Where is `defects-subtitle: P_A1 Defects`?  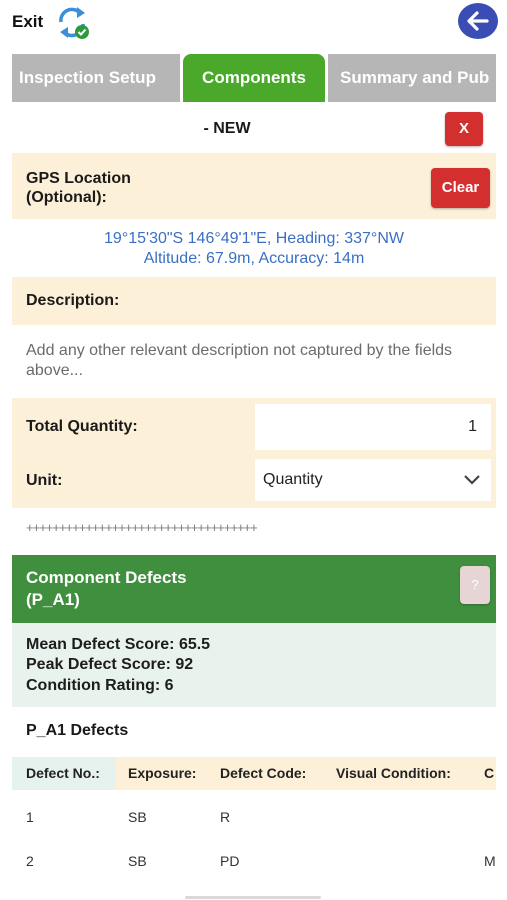 defects-subtitle: P_A1 Defects is located at coordinates (77, 730).